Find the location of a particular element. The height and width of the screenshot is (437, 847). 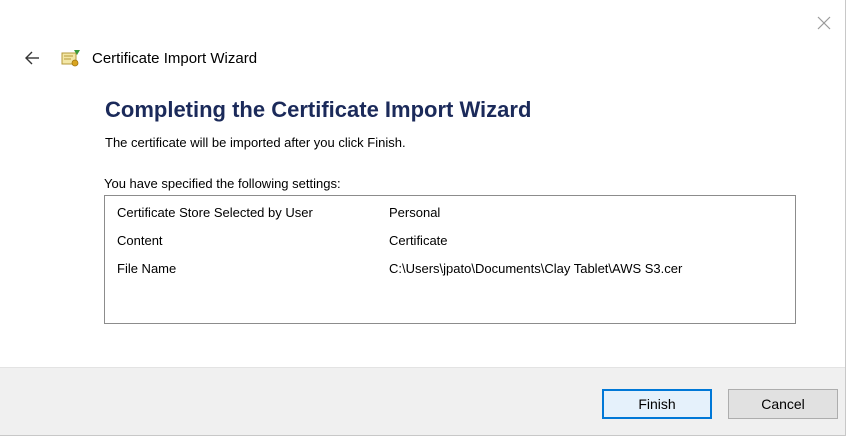

close-button is located at coordinates (824, 23).